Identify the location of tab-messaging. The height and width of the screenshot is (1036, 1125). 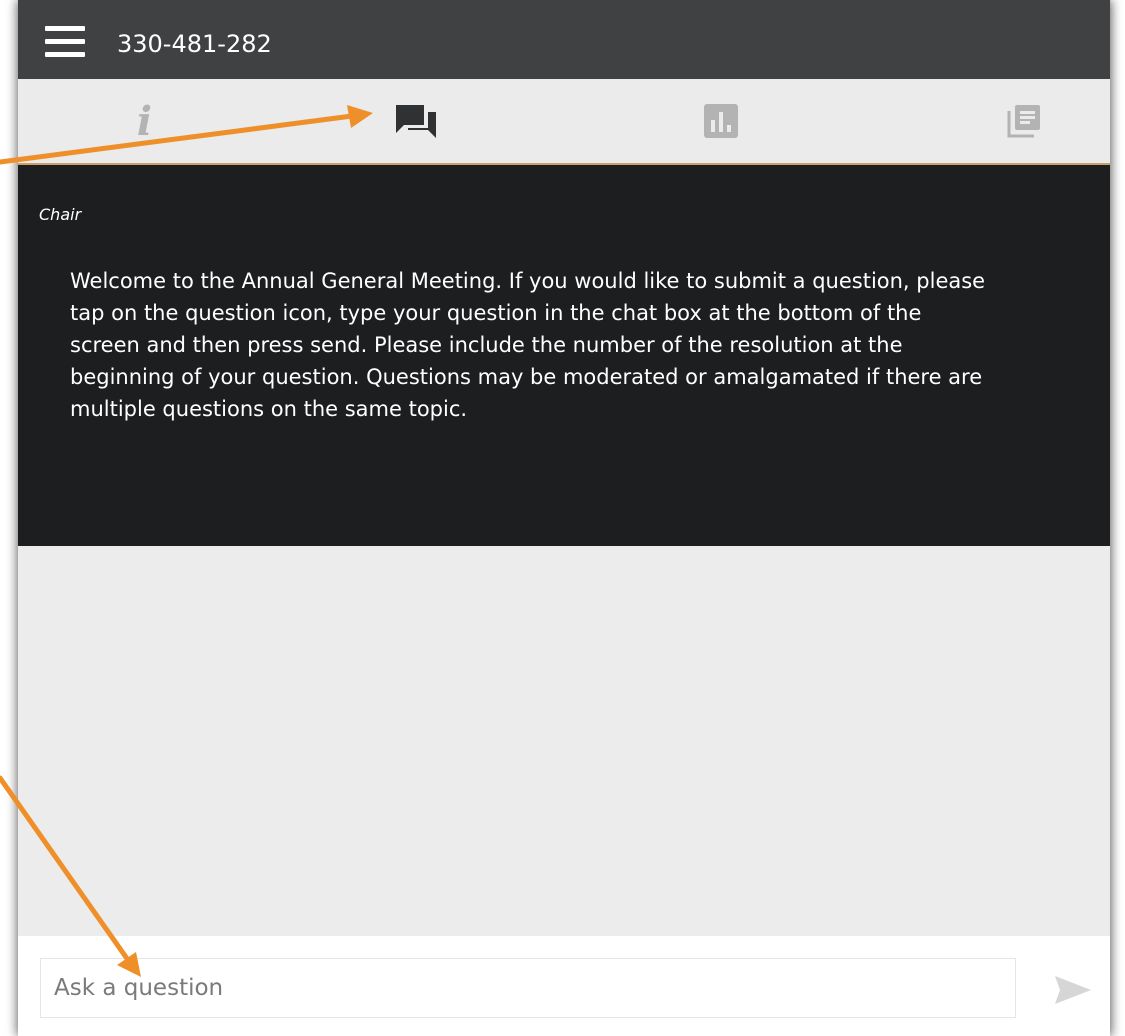
(427, 121).